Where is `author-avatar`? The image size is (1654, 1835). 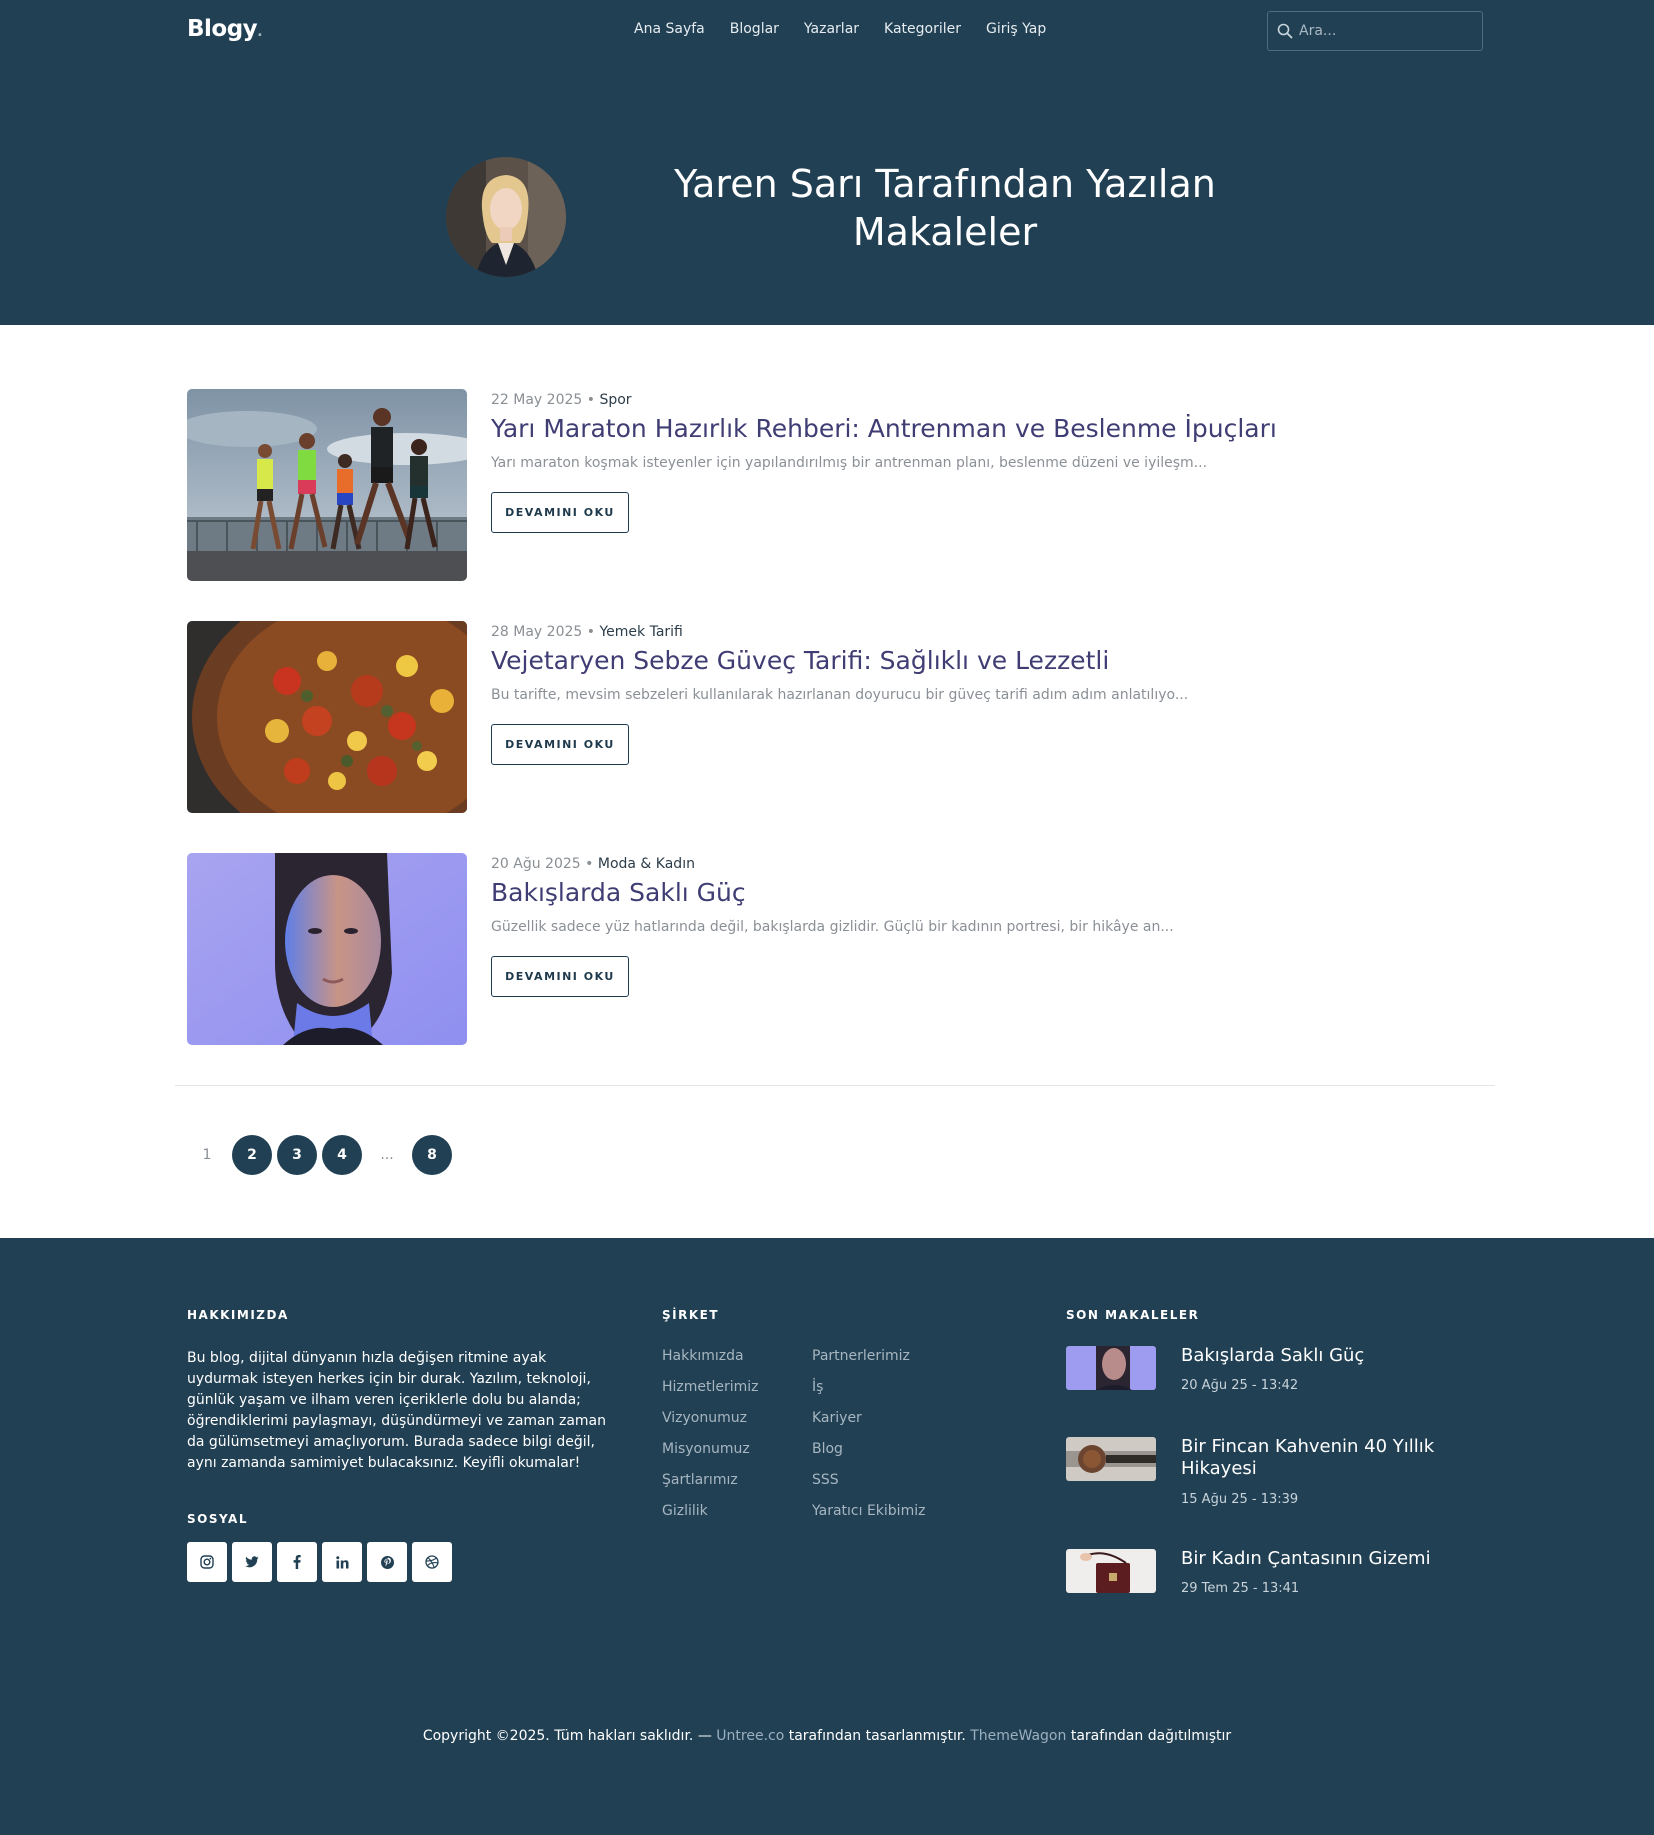
author-avatar is located at coordinates (506, 217).